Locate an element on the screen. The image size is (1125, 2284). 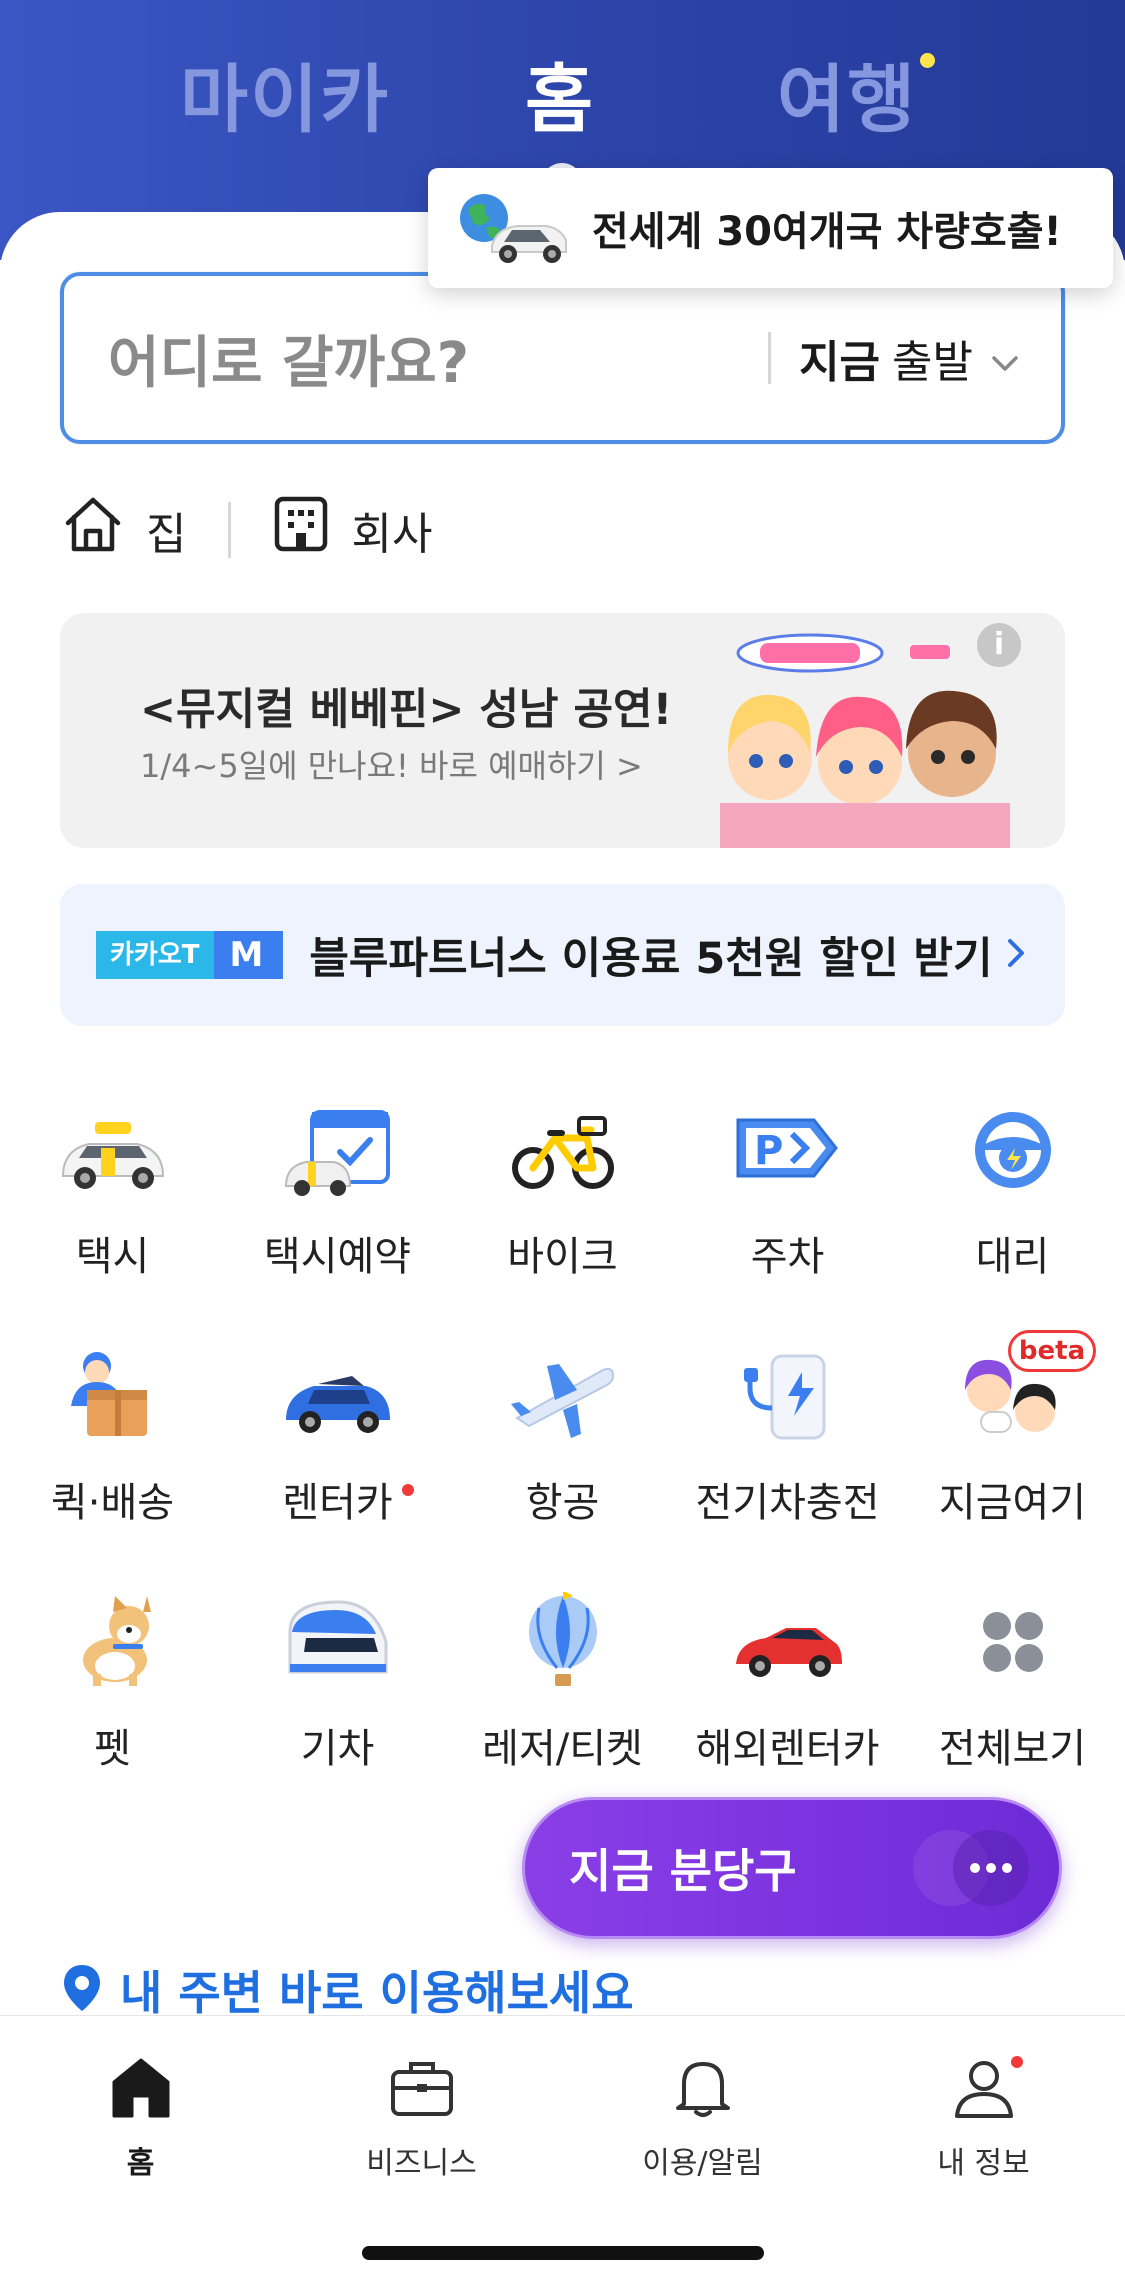
kakao-t-logo: 카카오T M is located at coordinates (190, 955).